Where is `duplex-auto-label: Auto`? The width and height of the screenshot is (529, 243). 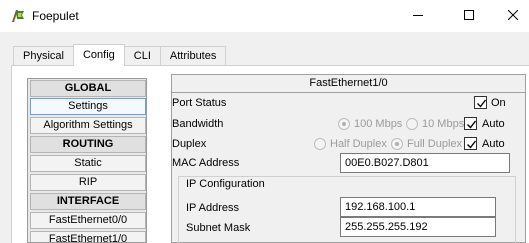 duplex-auto-label: Auto is located at coordinates (493, 144).